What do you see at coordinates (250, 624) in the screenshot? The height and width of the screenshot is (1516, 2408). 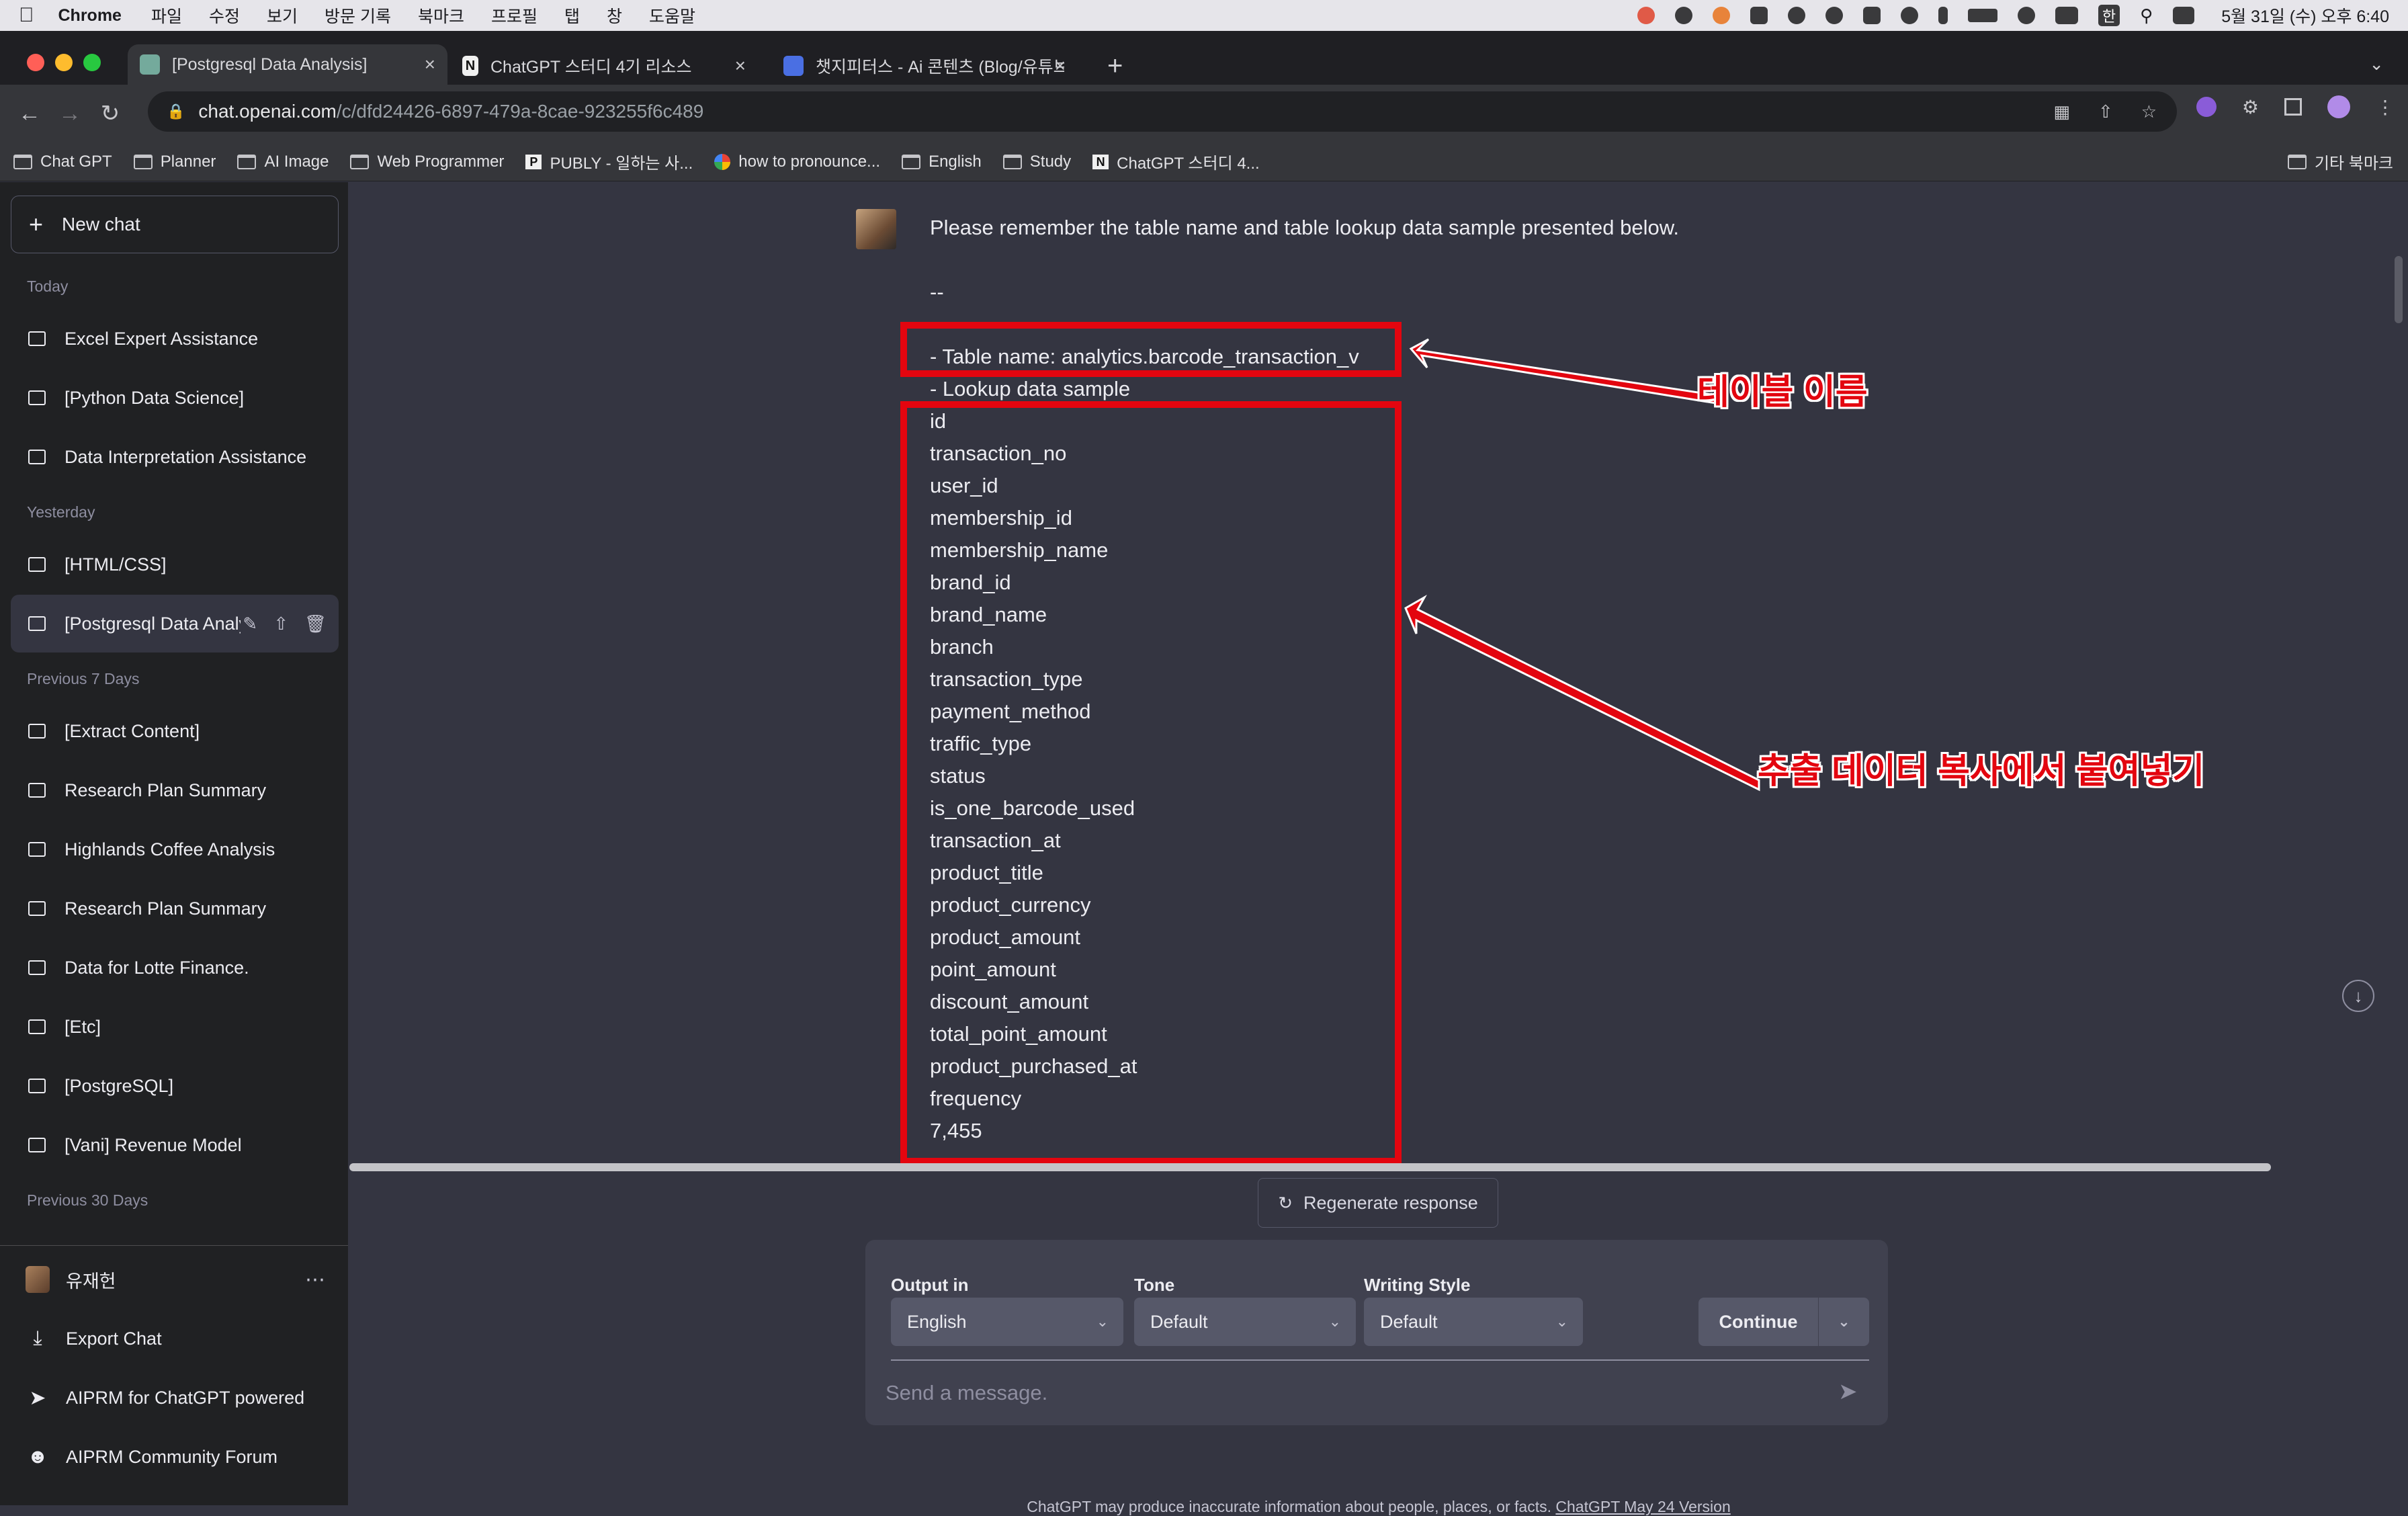 I see `edit-pencil-icon: ✎` at bounding box center [250, 624].